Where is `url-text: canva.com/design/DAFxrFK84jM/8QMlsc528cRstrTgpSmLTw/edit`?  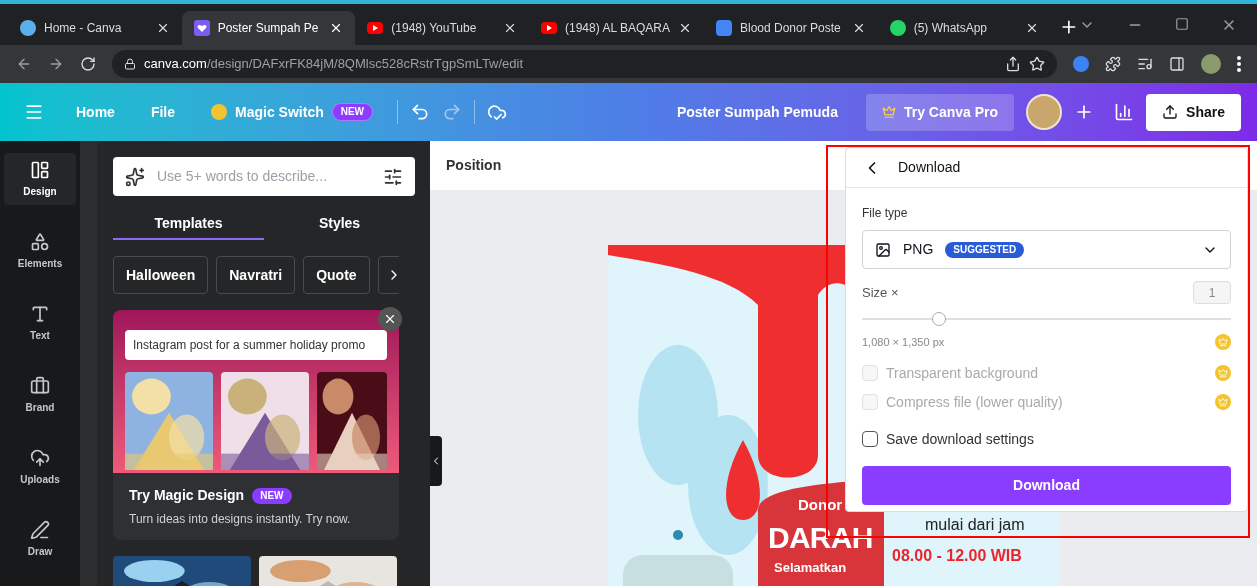 url-text: canva.com/design/DAFxrFK84jM/8QMlsc528cRstrTgpSmLTw/edit is located at coordinates (334, 64).